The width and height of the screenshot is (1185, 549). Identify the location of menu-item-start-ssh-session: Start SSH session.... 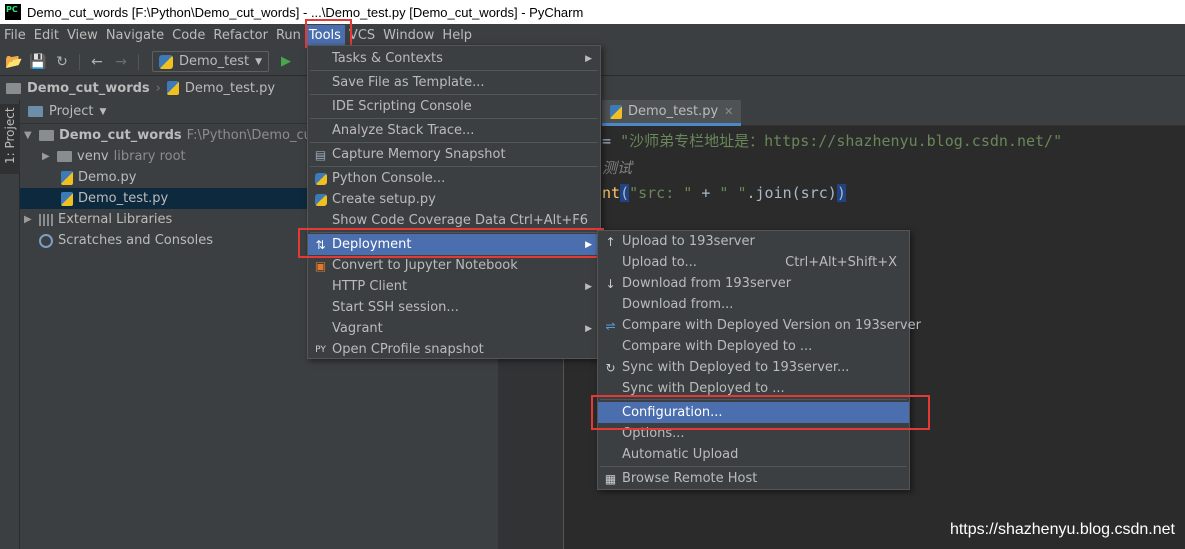
(454, 307).